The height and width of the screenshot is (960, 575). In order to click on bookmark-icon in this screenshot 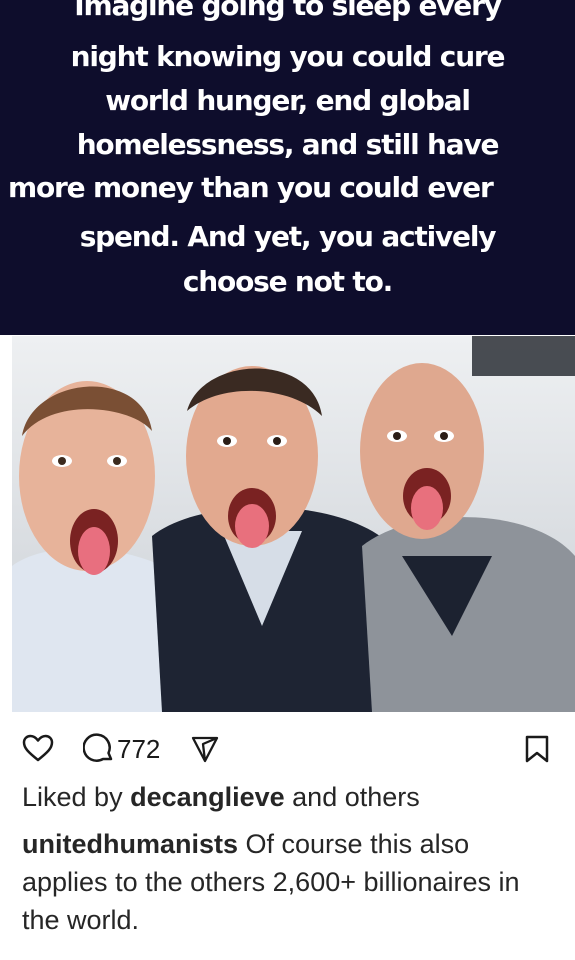, I will do `click(537, 749)`.